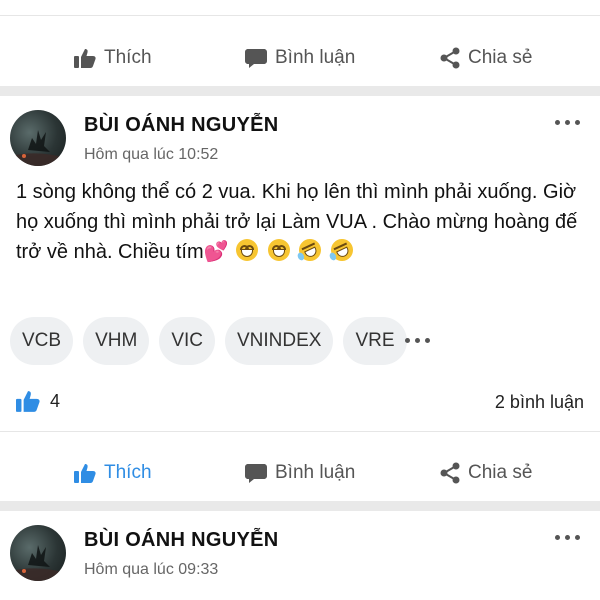  I want to click on post-header: BÙI OÁNH NGUYỄN Hôm qua lúc 09:33, so click(300, 551).